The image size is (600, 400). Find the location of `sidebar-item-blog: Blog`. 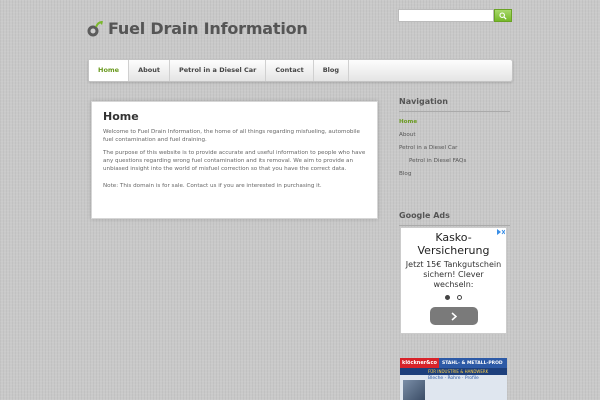

sidebar-item-blog: Blog is located at coordinates (454, 174).